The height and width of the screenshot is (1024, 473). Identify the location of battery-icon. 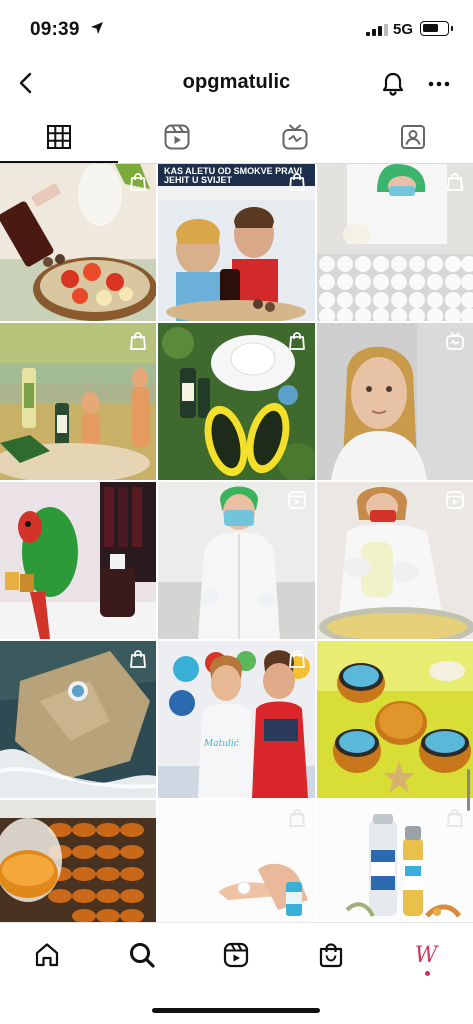
(434, 28).